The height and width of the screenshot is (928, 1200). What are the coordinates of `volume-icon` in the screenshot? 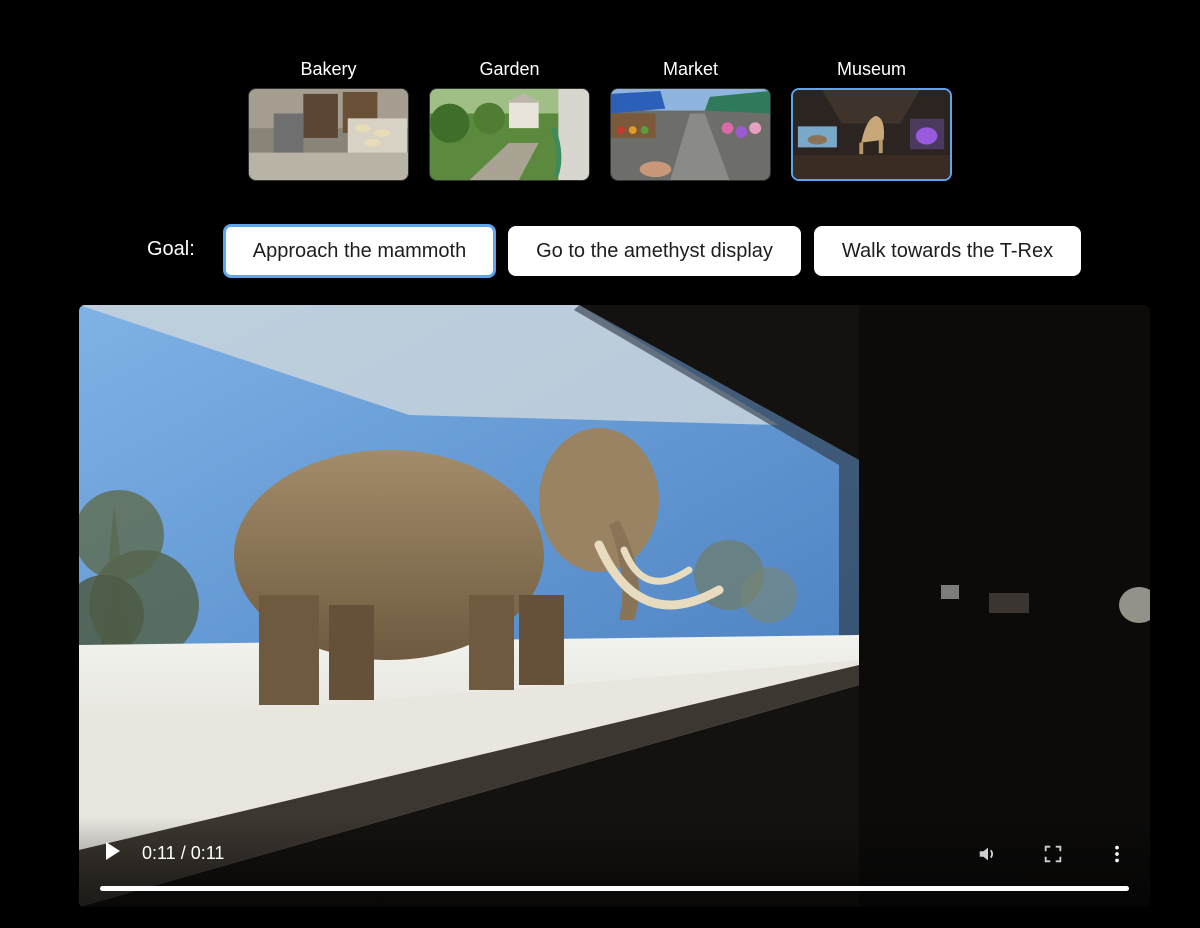 It's located at (988, 854).